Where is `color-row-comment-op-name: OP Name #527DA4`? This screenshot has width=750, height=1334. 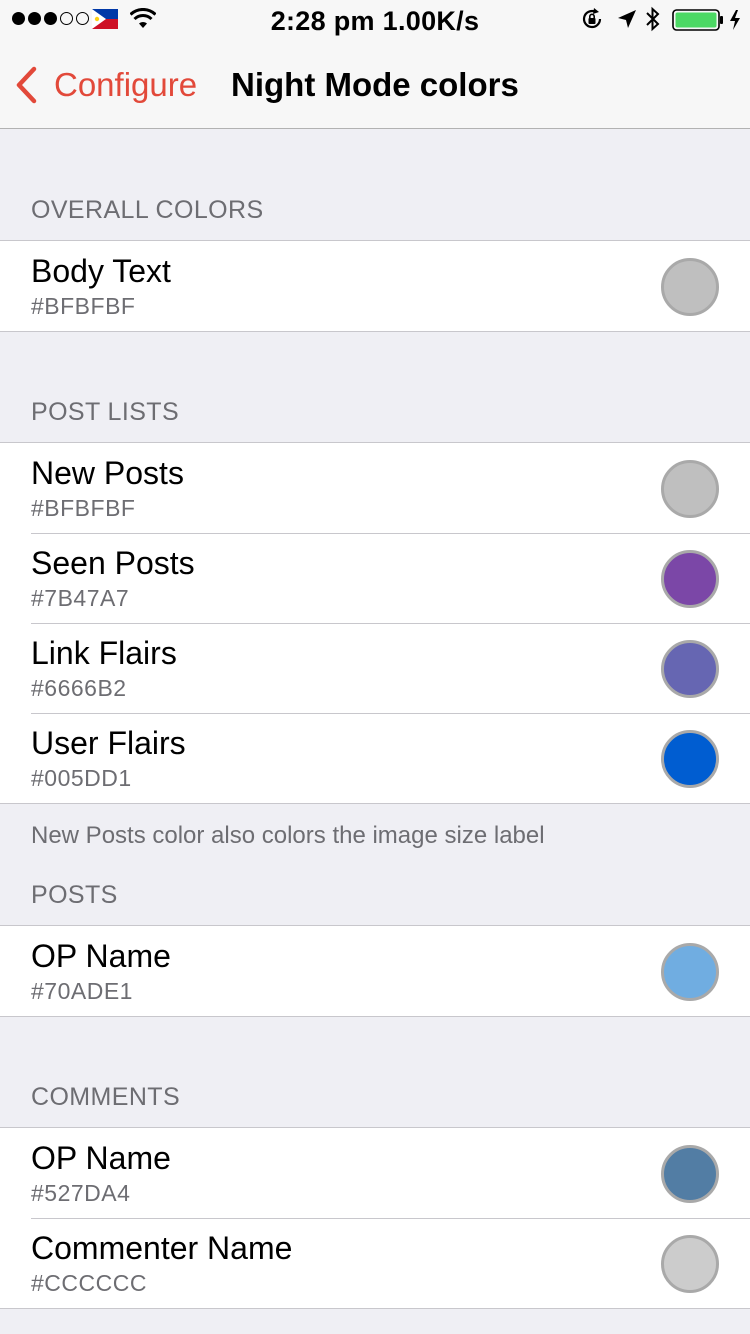 color-row-comment-op-name: OP Name #527DA4 is located at coordinates (375, 1173).